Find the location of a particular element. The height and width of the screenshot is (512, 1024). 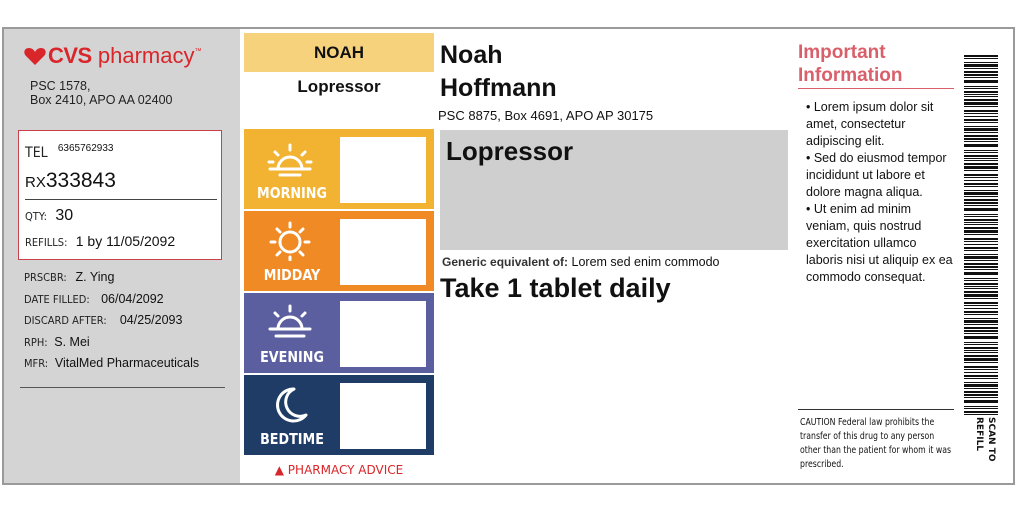

slot-midday: MIDDAY is located at coordinates (339, 251).